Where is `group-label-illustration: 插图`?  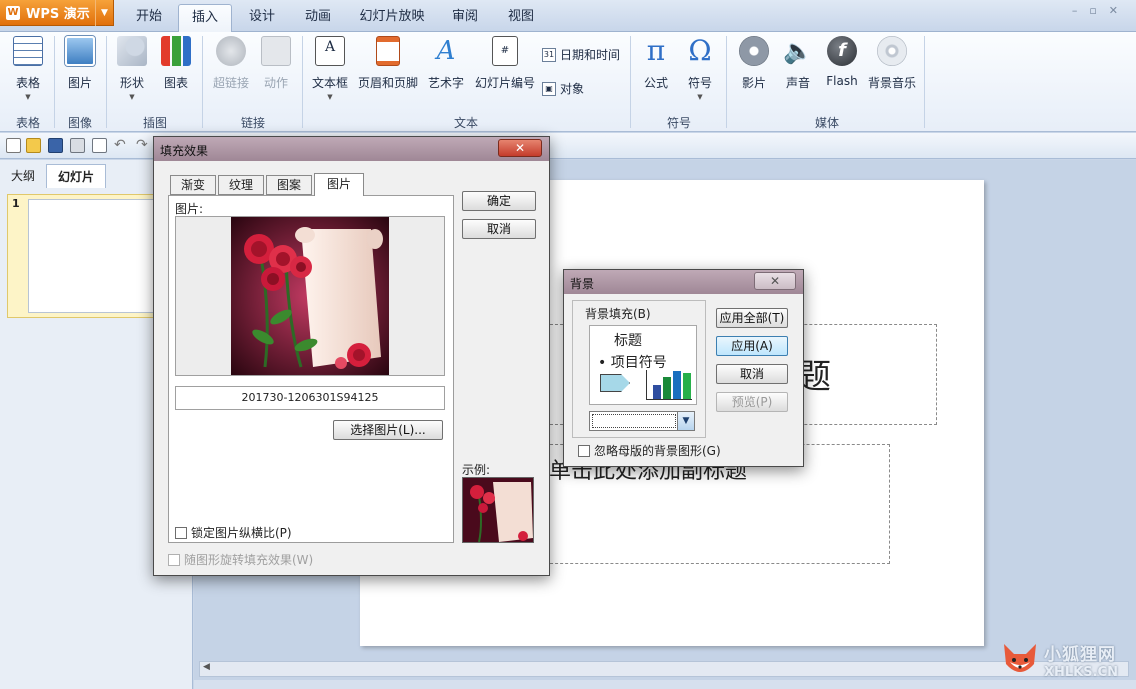 group-label-illustration: 插图 is located at coordinates (154, 123).